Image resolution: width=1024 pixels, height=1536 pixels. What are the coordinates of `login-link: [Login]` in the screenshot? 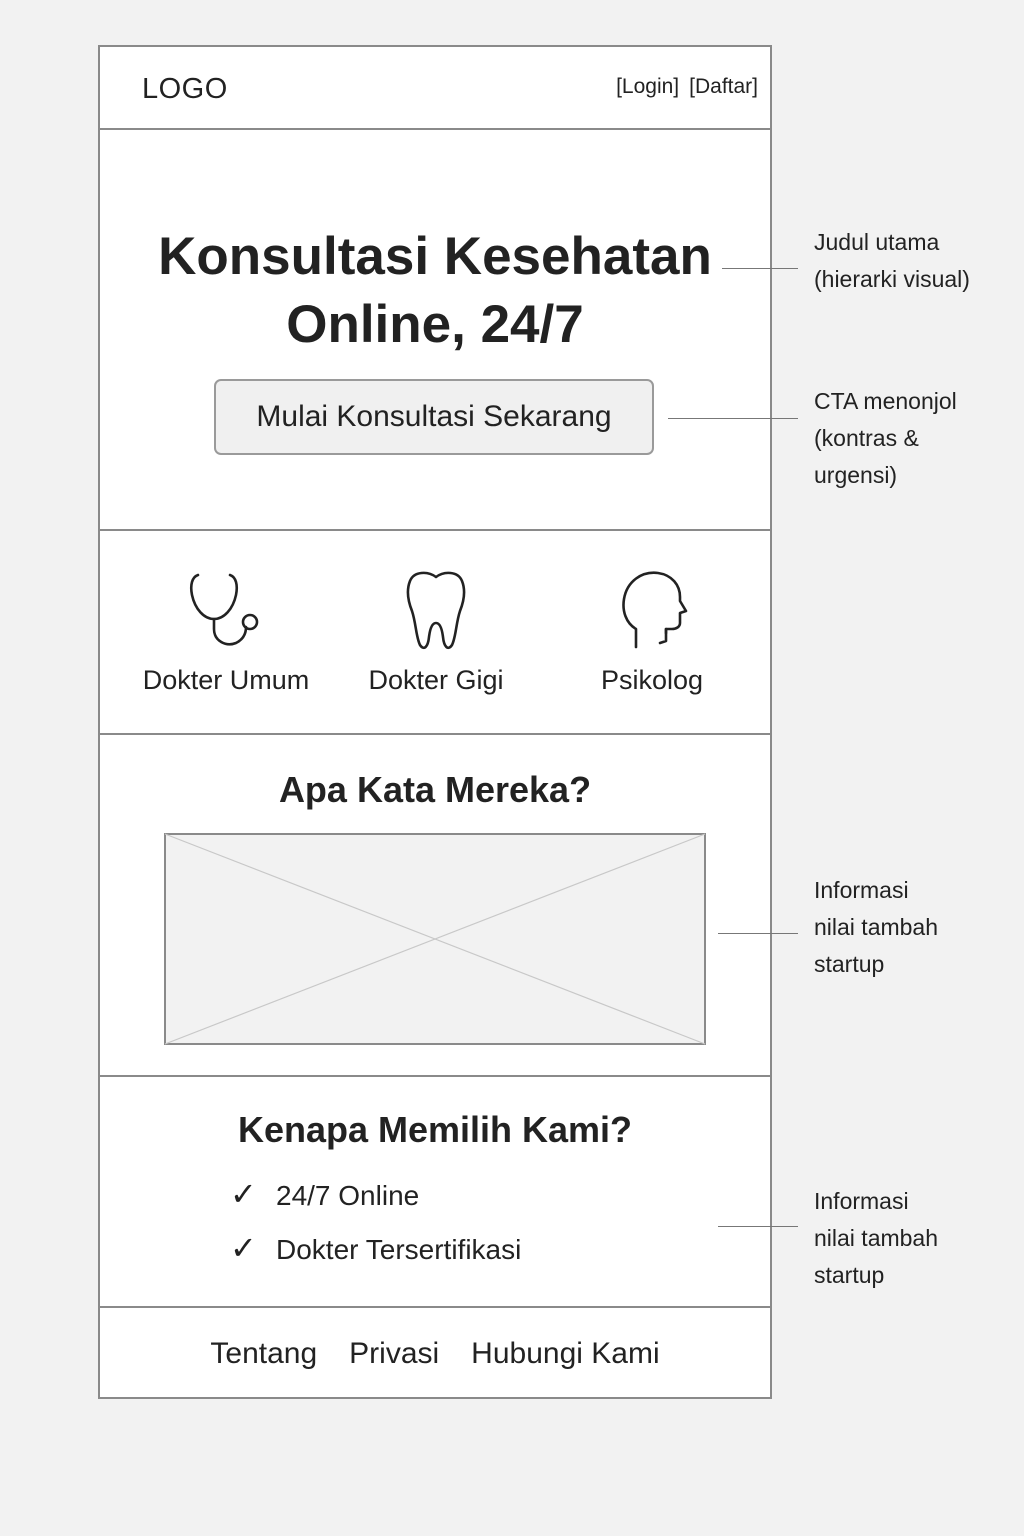 It's located at (647, 86).